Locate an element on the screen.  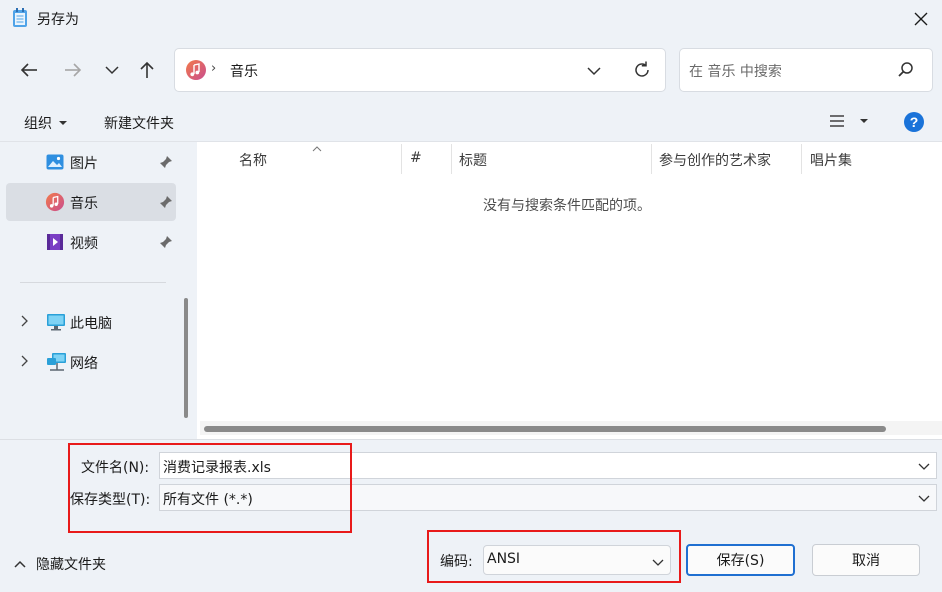
search-icon is located at coordinates (906, 72).